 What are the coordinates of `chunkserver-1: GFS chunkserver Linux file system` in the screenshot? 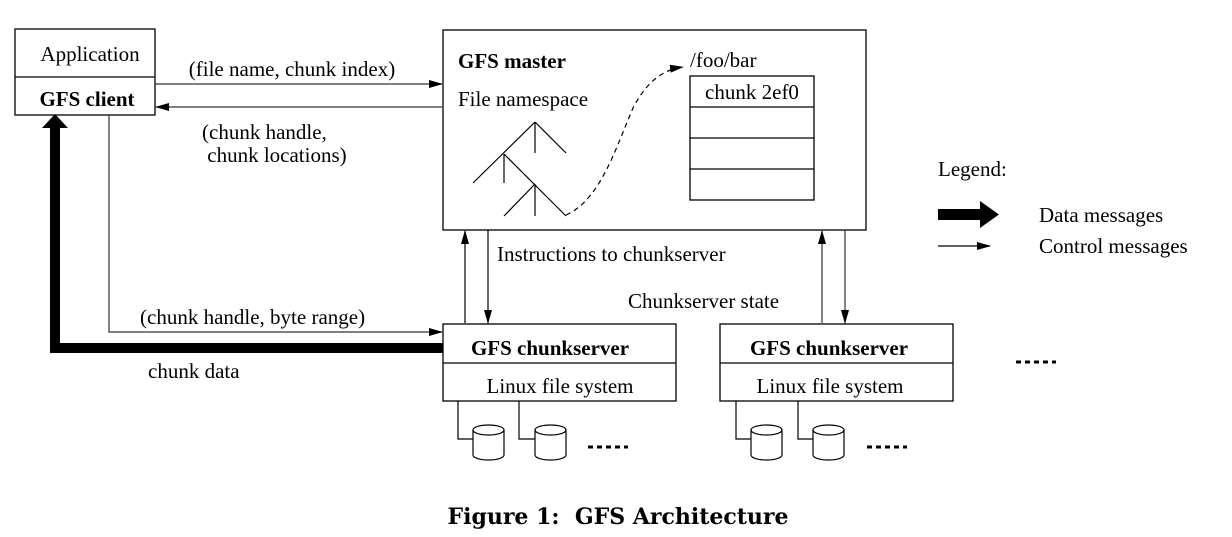 It's located at (559, 392).